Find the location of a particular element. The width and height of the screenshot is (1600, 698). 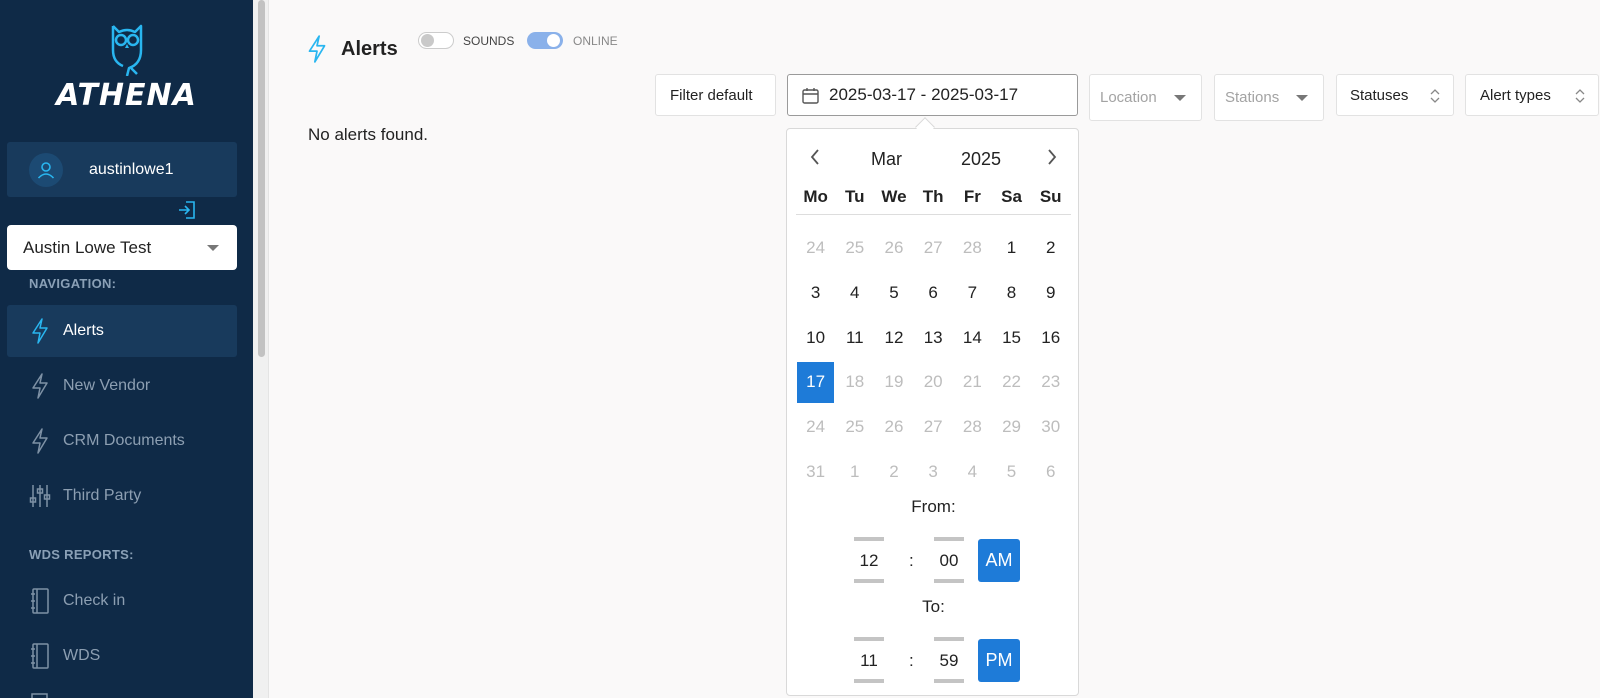

user-profile: austinlowe1 is located at coordinates (122, 169).